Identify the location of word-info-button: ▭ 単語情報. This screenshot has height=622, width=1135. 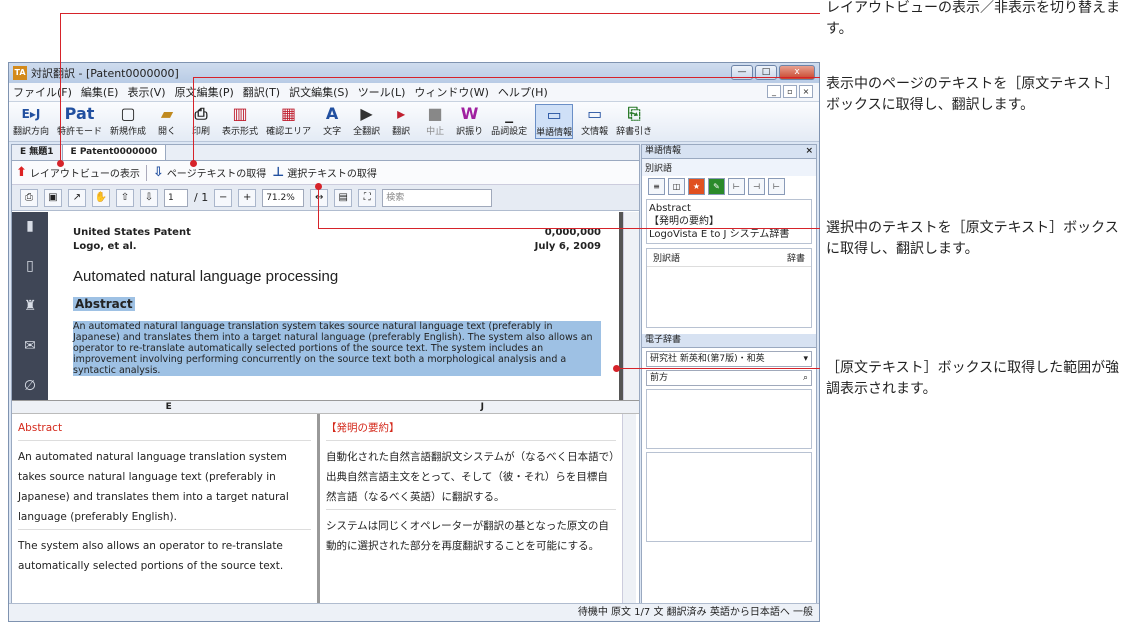
(554, 121).